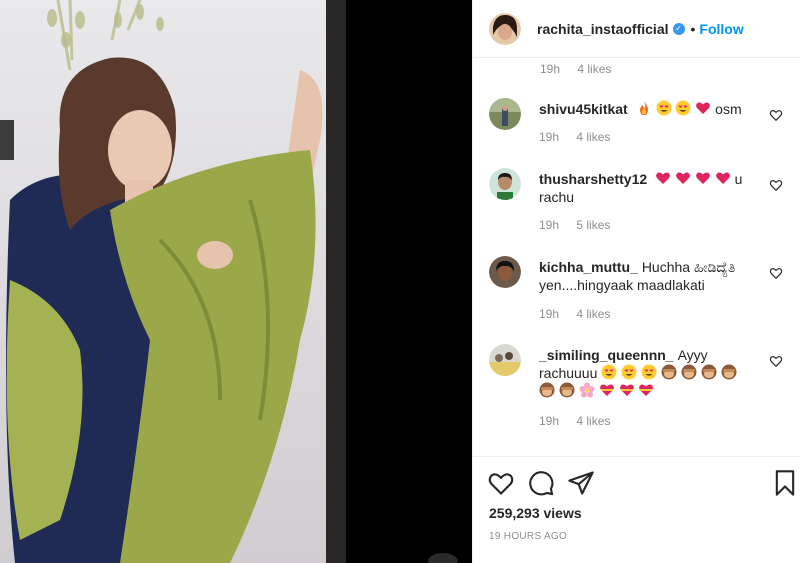 The width and height of the screenshot is (800, 563). Describe the element at coordinates (535, 513) in the screenshot. I see `view-count: 259,293 views` at that location.